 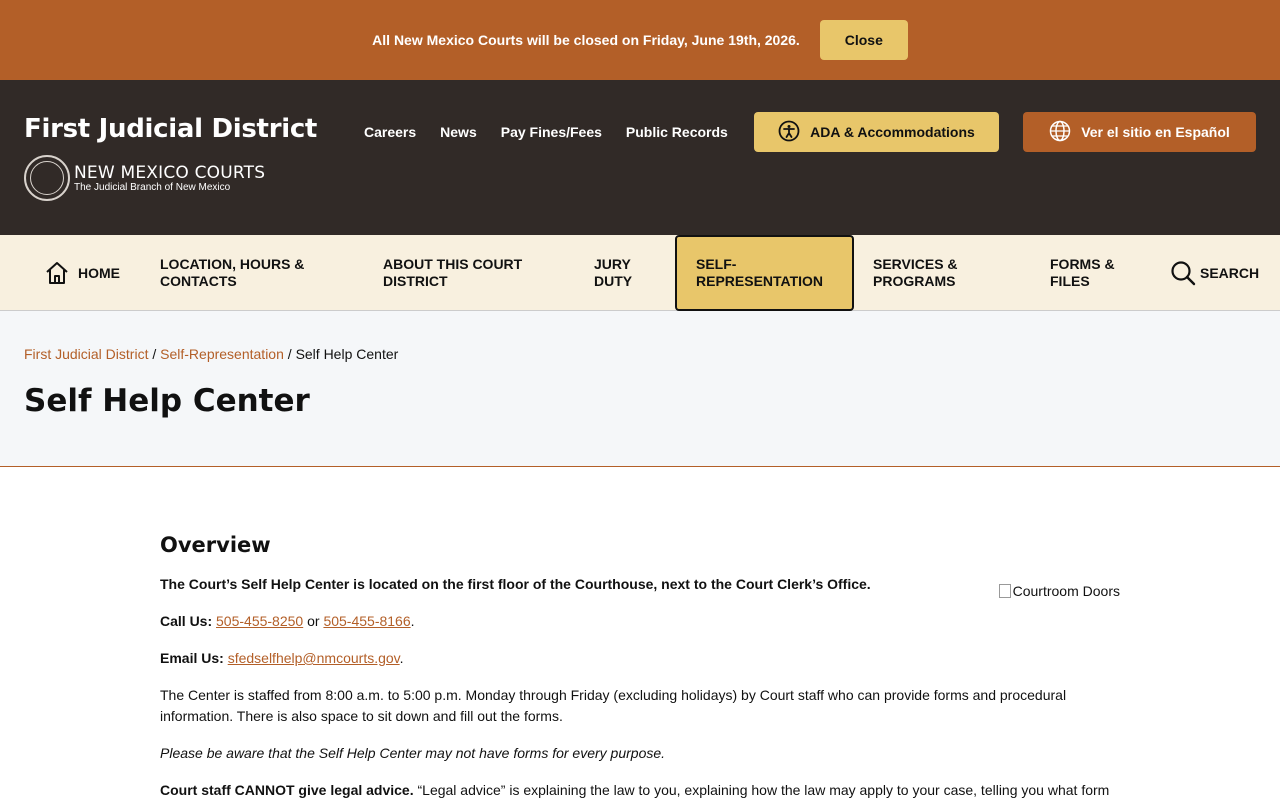 What do you see at coordinates (390, 132) in the screenshot?
I see `util-link-careers: Careers` at bounding box center [390, 132].